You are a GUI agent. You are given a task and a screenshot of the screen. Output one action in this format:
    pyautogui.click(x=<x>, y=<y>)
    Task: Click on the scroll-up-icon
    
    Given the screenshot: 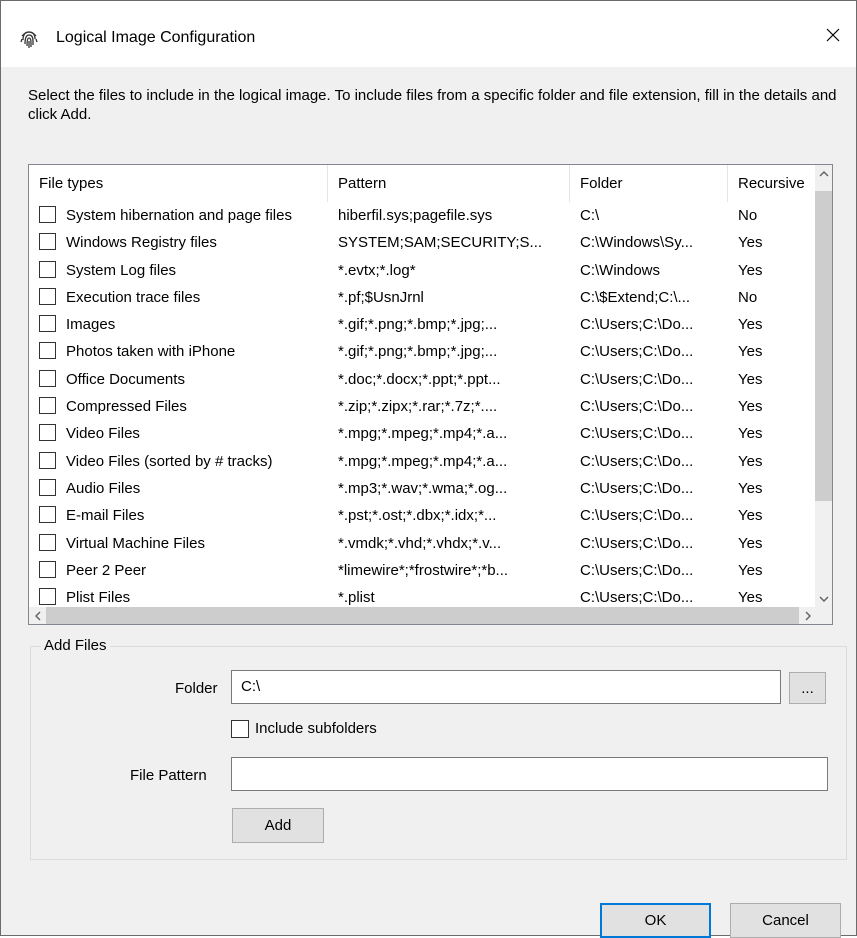 What is the action you would take?
    pyautogui.click(x=823, y=173)
    